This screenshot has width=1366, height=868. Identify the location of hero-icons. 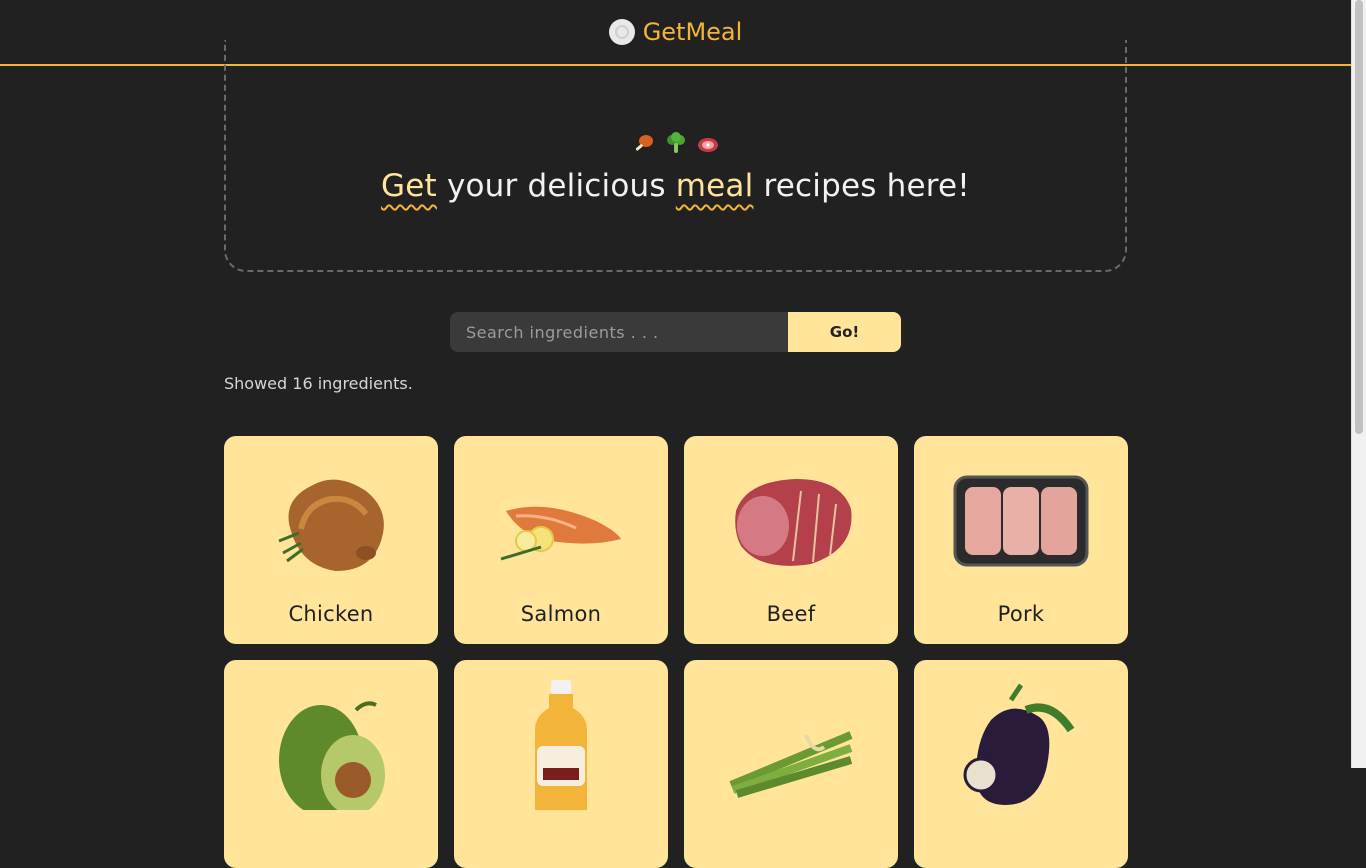
(675, 144).